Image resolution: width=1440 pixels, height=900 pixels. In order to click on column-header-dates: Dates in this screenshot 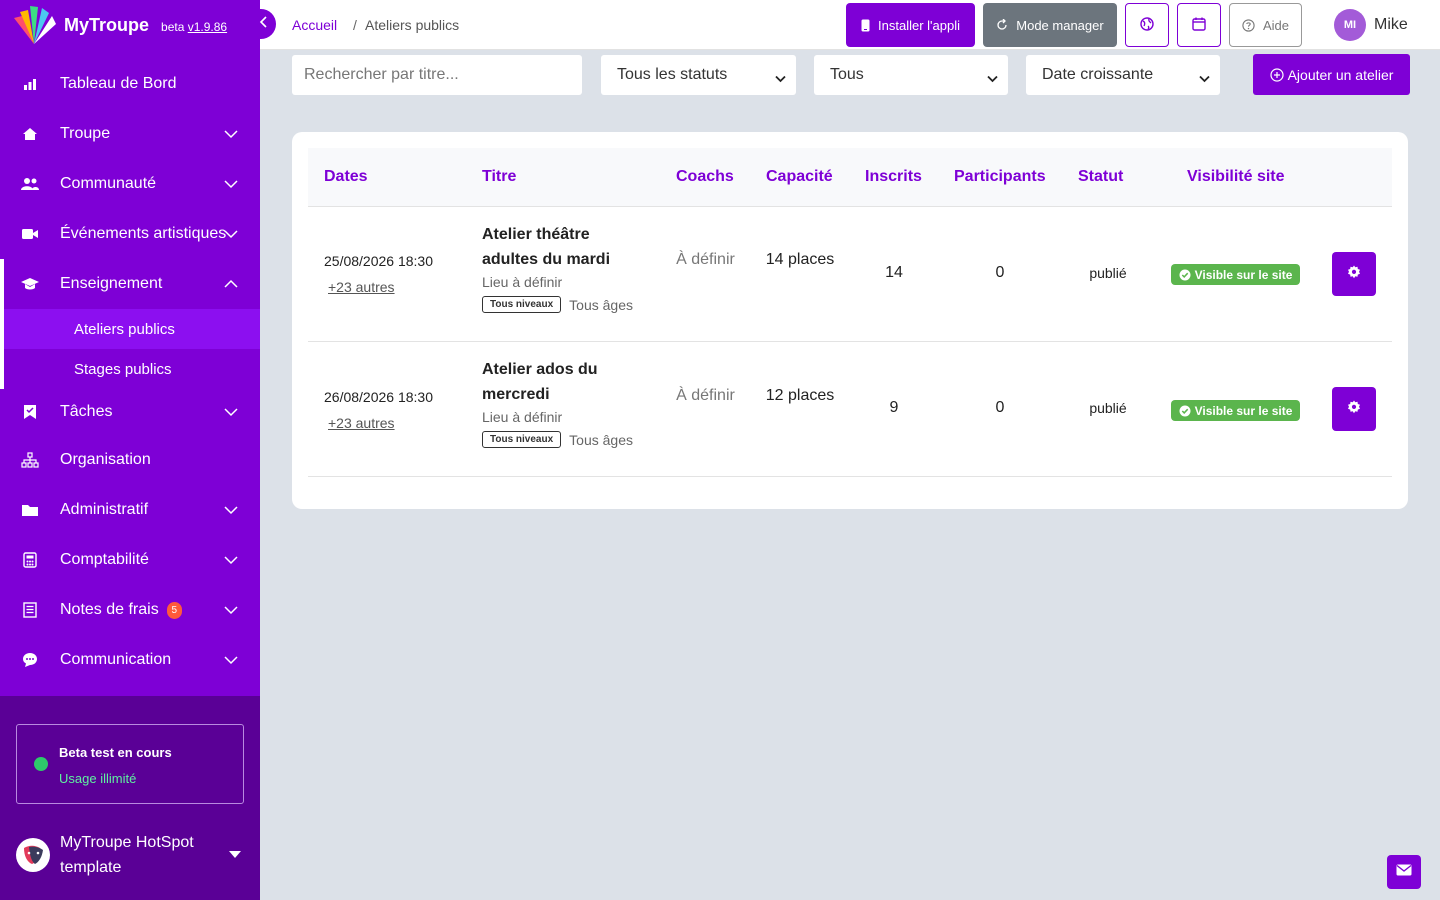, I will do `click(346, 177)`.